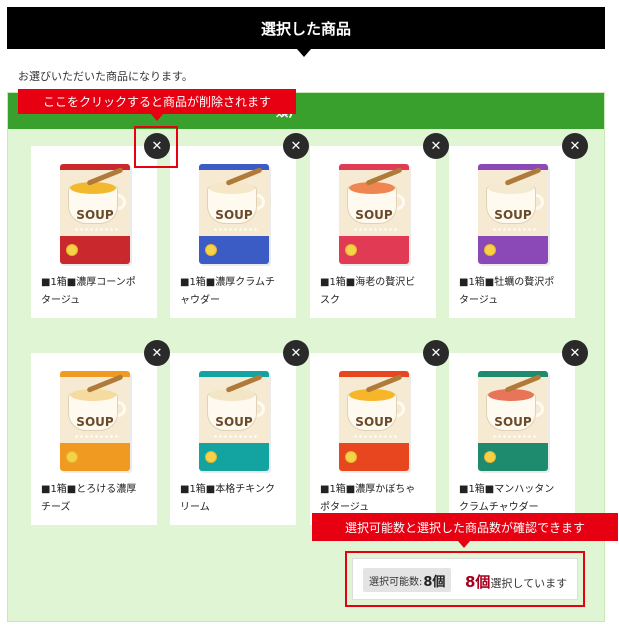 This screenshot has height=634, width=619. Describe the element at coordinates (375, 499) in the screenshot. I see `product-name: ■1箱■濃厚かぼちゃ ポタージュ` at that location.